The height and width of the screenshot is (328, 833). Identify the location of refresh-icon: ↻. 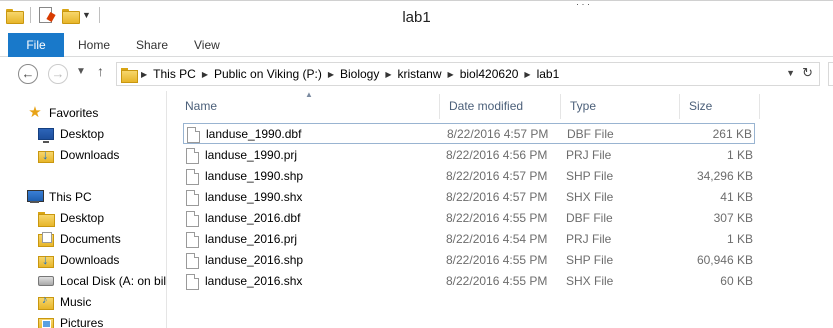
(807, 73).